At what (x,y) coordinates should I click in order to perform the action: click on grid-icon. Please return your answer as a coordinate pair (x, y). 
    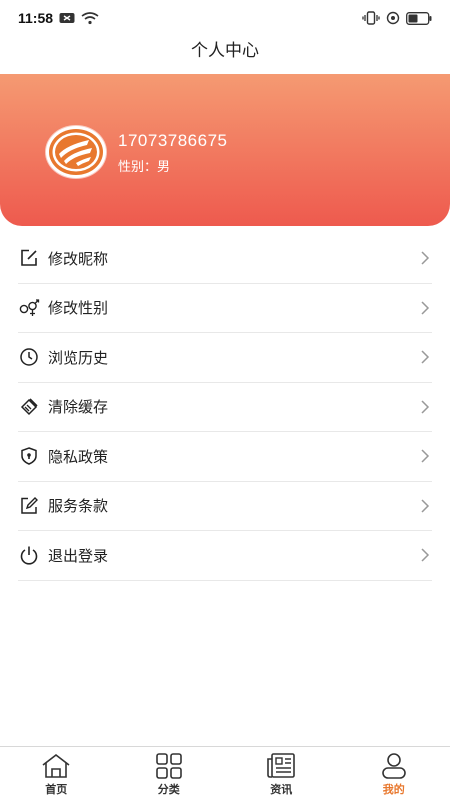
    Looking at the image, I should click on (169, 766).